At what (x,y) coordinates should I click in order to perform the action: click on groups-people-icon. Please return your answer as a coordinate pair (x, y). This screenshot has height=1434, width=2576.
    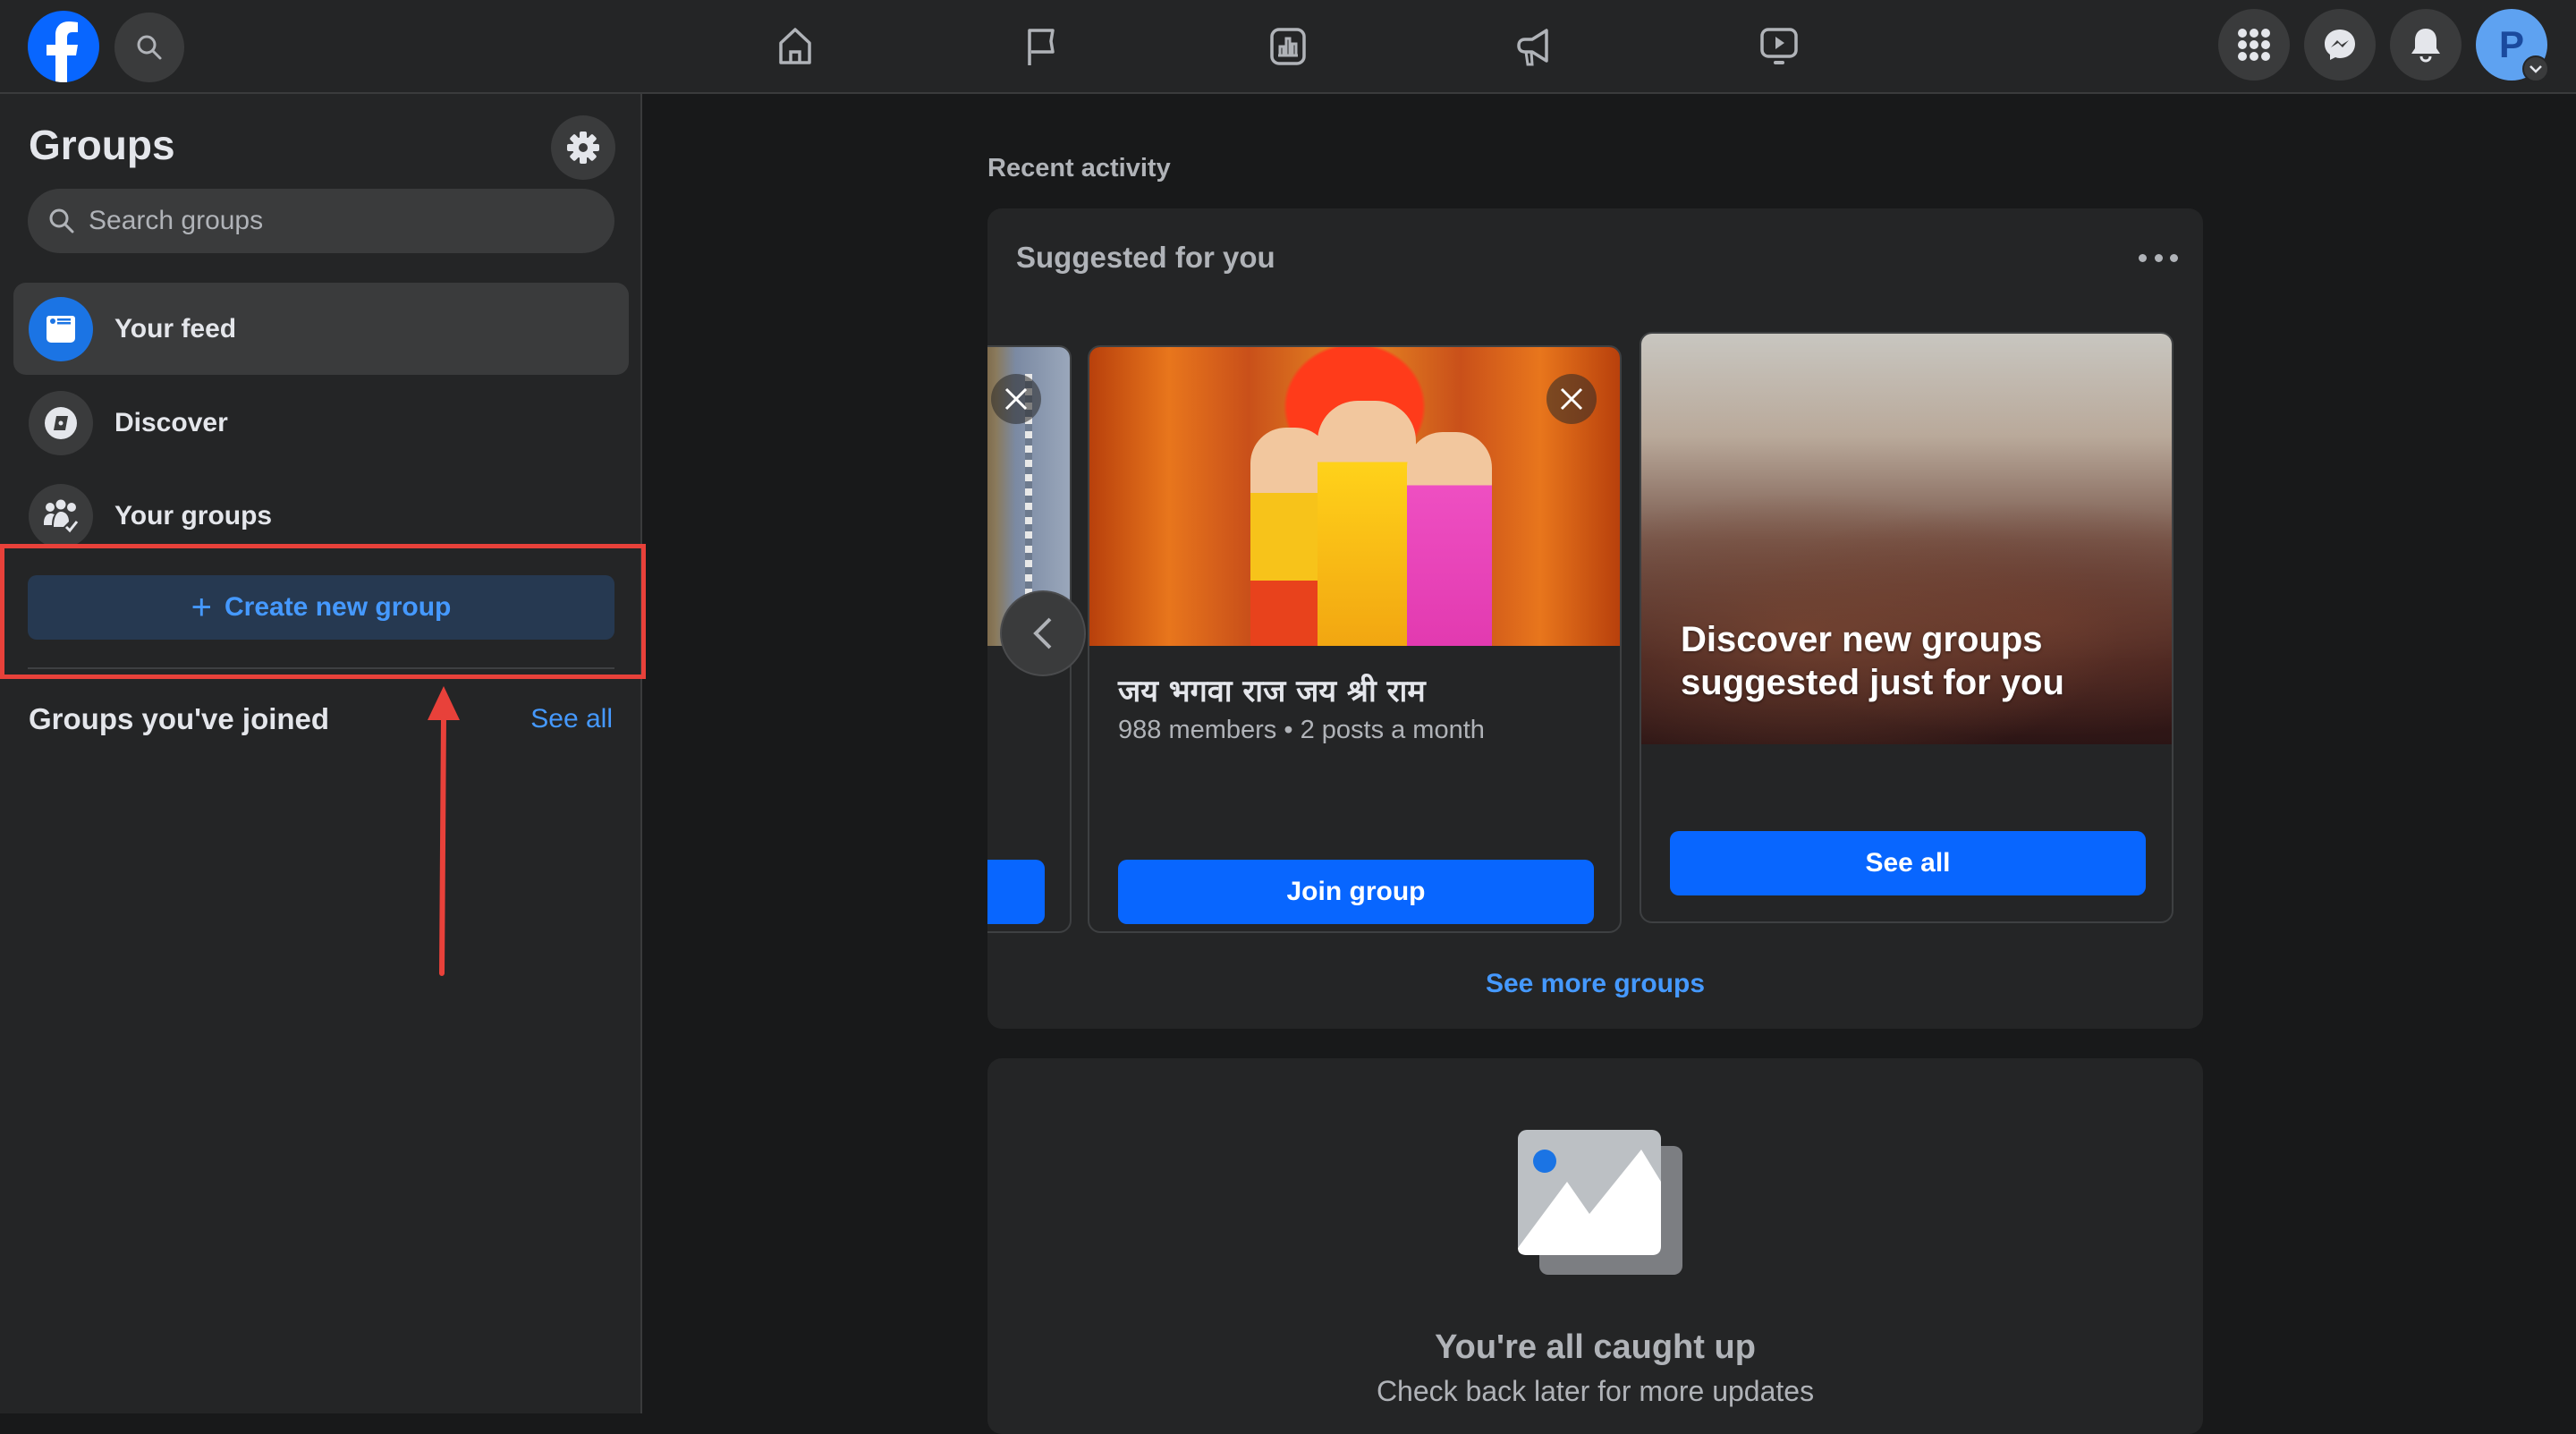
    Looking at the image, I should click on (61, 515).